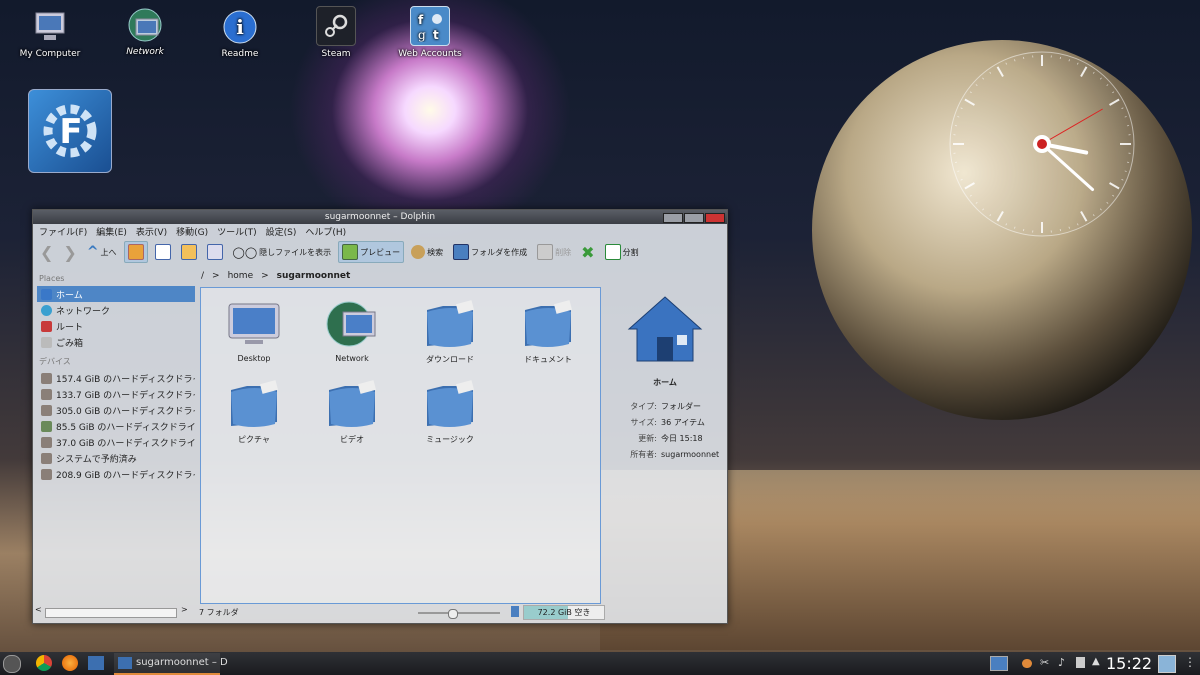  Describe the element at coordinates (1080, 662) in the screenshot. I see `device-notifier-icon` at that location.